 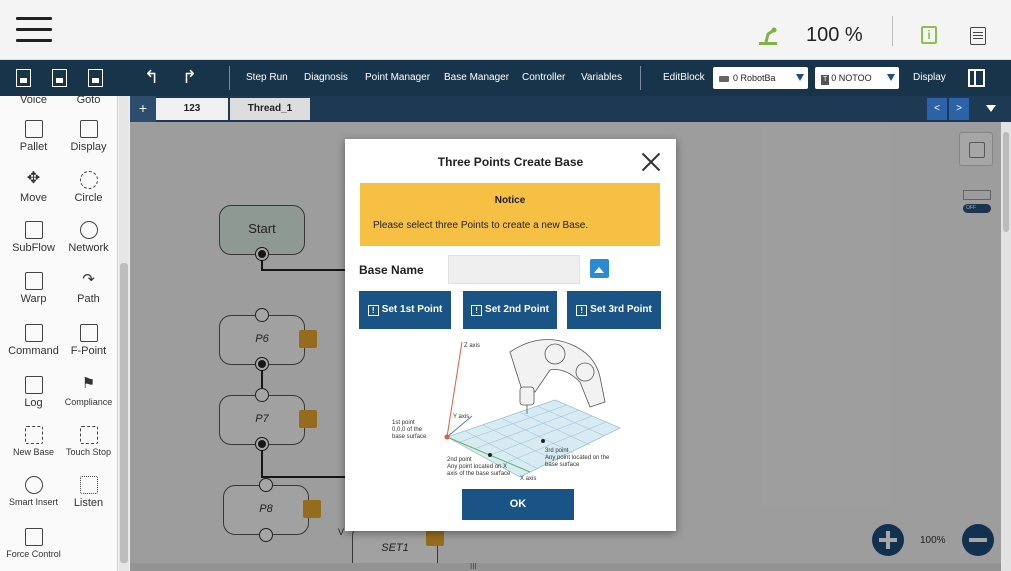 What do you see at coordinates (570, 109) in the screenshot?
I see `flow-tab-bar: + 123 Thread_1 < >` at bounding box center [570, 109].